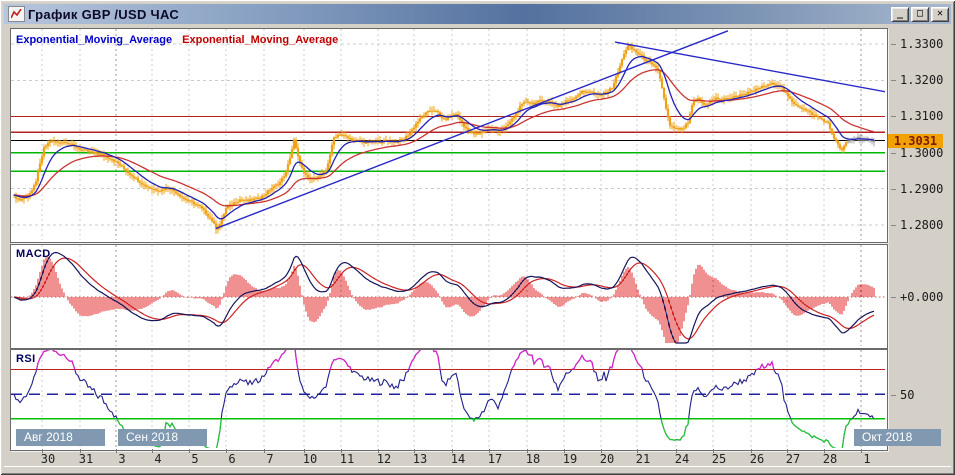  Describe the element at coordinates (122, 459) in the screenshot. I see `date-tick-label: 3` at that location.